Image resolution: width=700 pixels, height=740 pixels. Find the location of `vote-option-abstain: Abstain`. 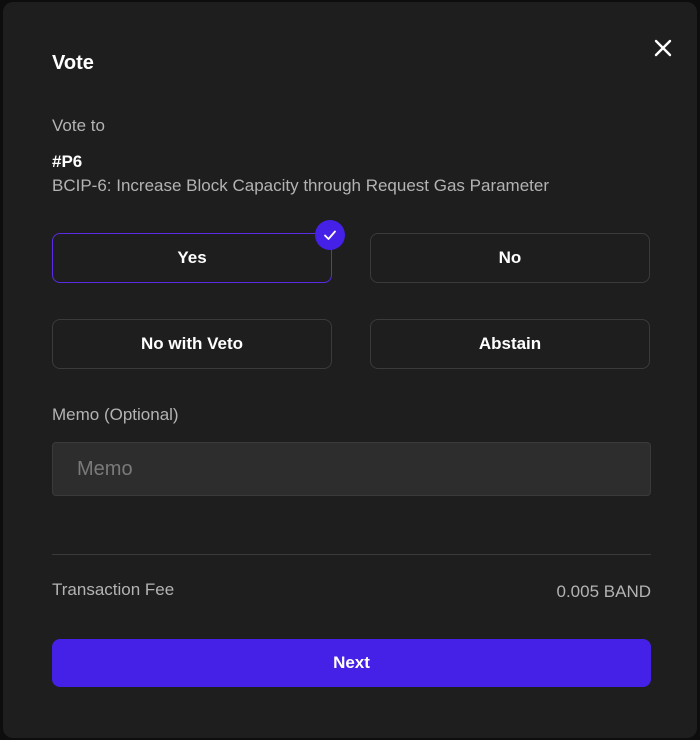

vote-option-abstain: Abstain is located at coordinates (510, 344).